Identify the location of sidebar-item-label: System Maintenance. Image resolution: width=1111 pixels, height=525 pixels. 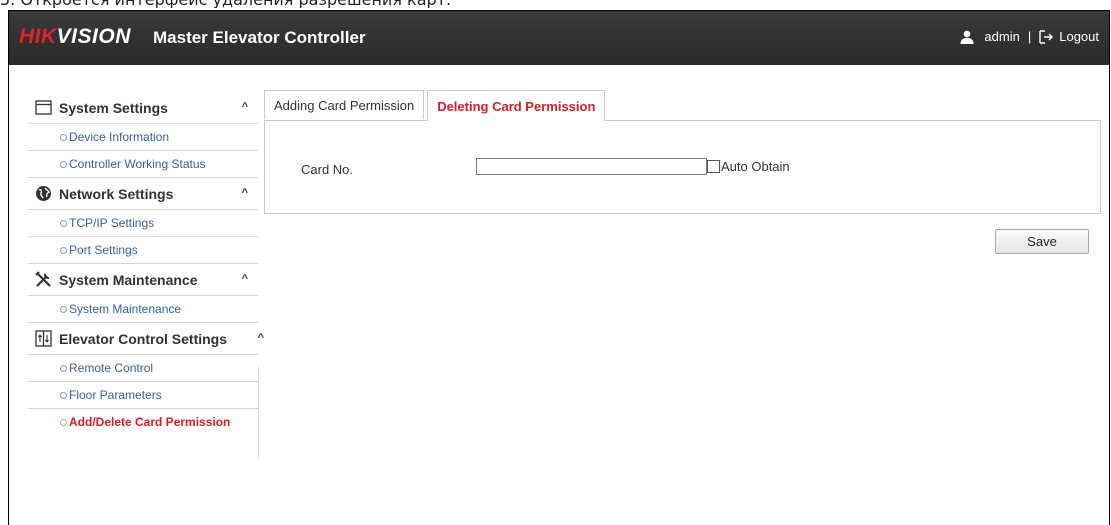
(125, 309).